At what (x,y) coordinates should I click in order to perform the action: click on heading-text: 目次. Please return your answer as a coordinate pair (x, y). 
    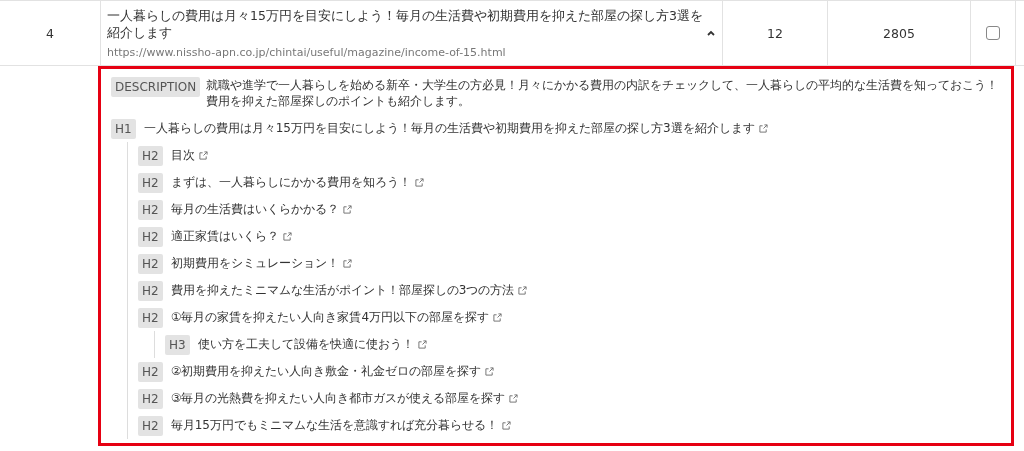
    Looking at the image, I should click on (182, 155).